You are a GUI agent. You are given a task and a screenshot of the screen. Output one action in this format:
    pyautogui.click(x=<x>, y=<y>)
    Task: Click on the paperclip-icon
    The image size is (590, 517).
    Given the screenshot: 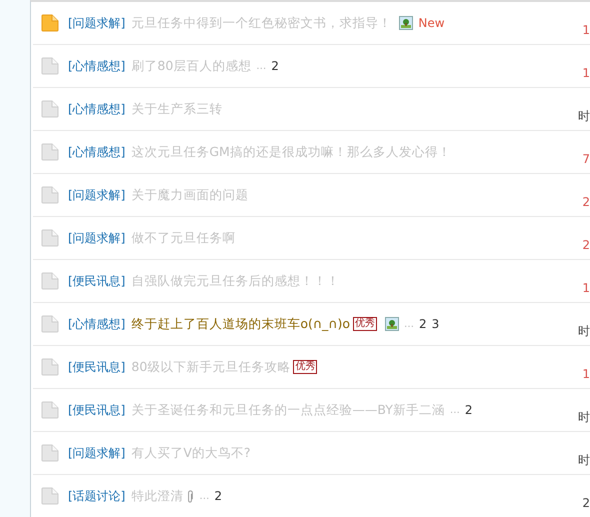 What is the action you would take?
    pyautogui.click(x=190, y=496)
    